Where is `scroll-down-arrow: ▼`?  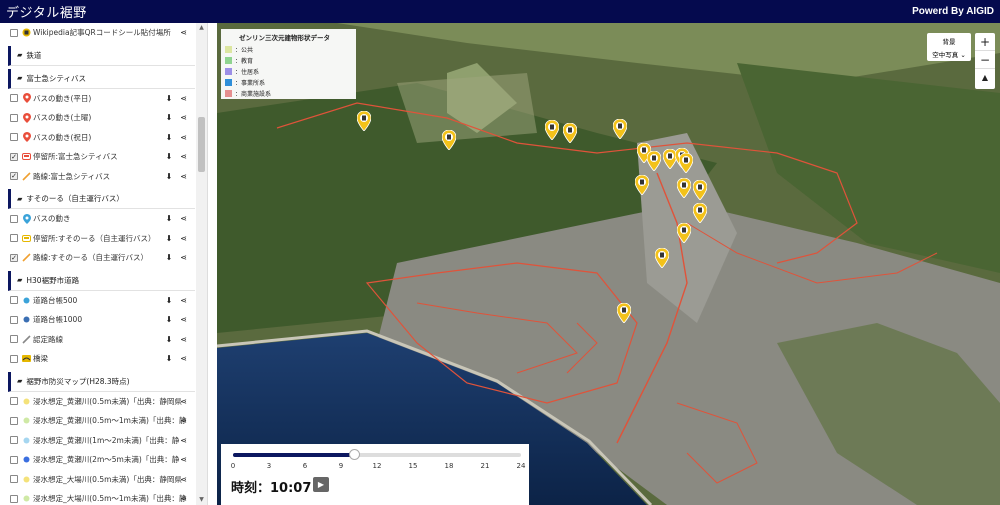
scroll-down-arrow: ▼ is located at coordinates (201, 500).